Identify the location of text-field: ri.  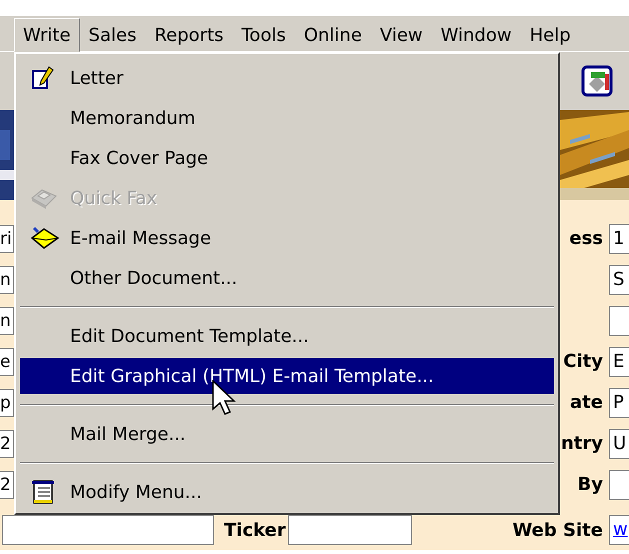
(7, 238).